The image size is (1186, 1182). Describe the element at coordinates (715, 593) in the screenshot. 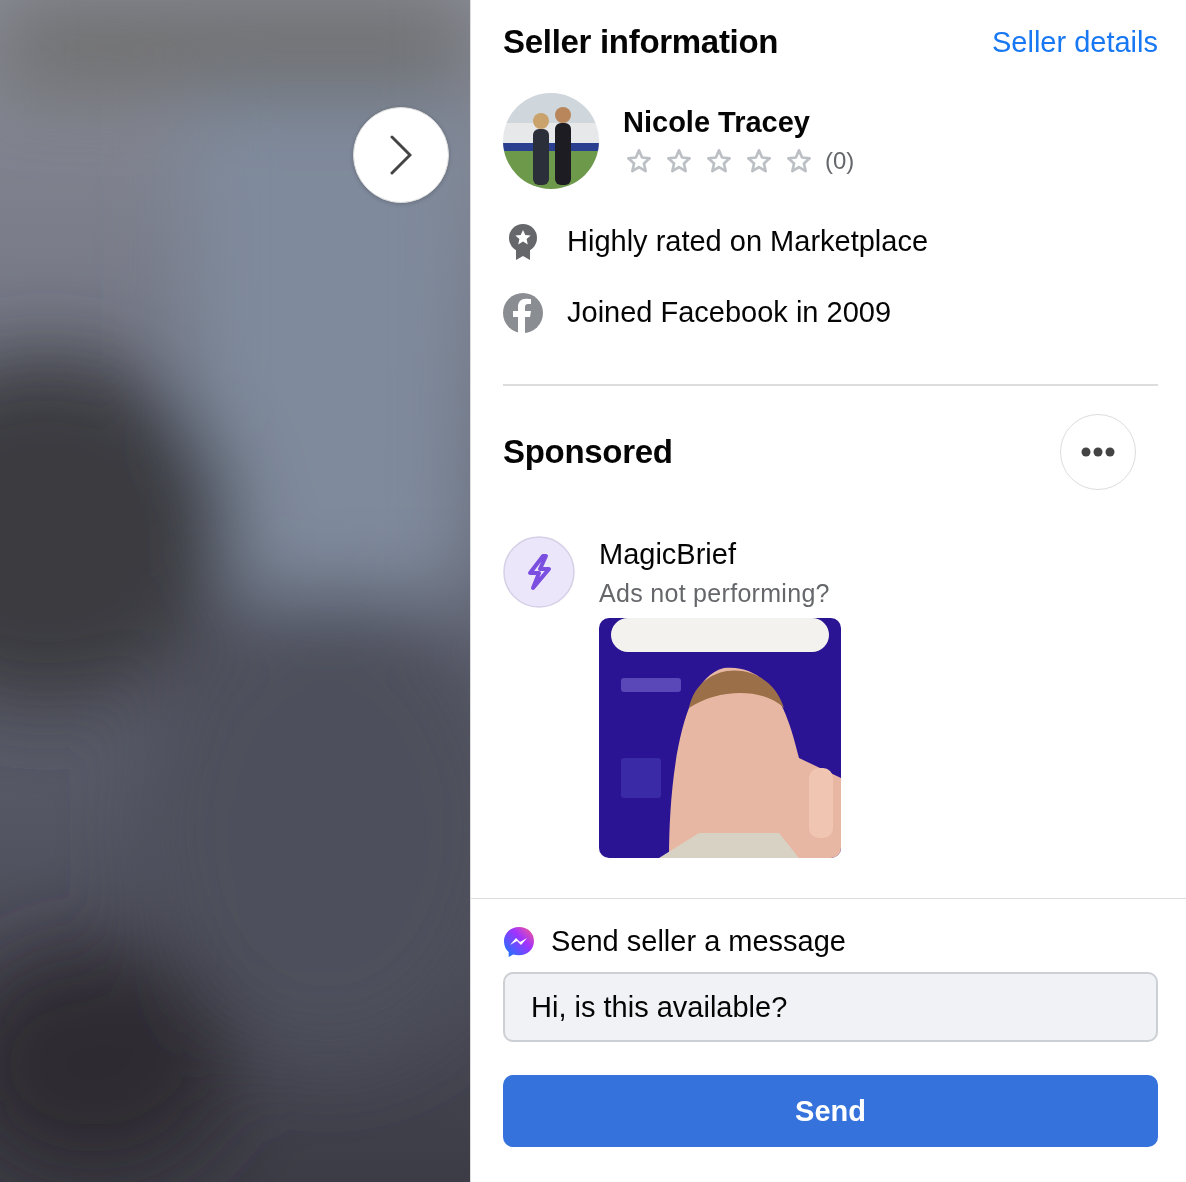

I see `ad-tagline: Ads not performing?` at that location.